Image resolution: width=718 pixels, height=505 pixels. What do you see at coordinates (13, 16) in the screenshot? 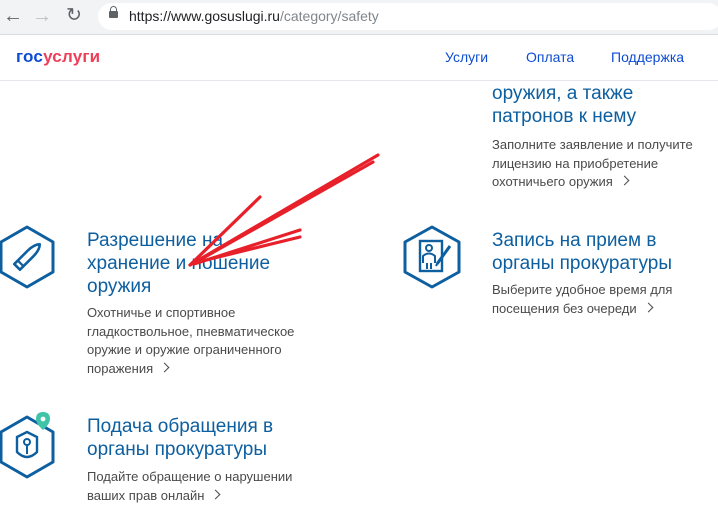
I see `back-arrow-icon: ←` at bounding box center [13, 16].